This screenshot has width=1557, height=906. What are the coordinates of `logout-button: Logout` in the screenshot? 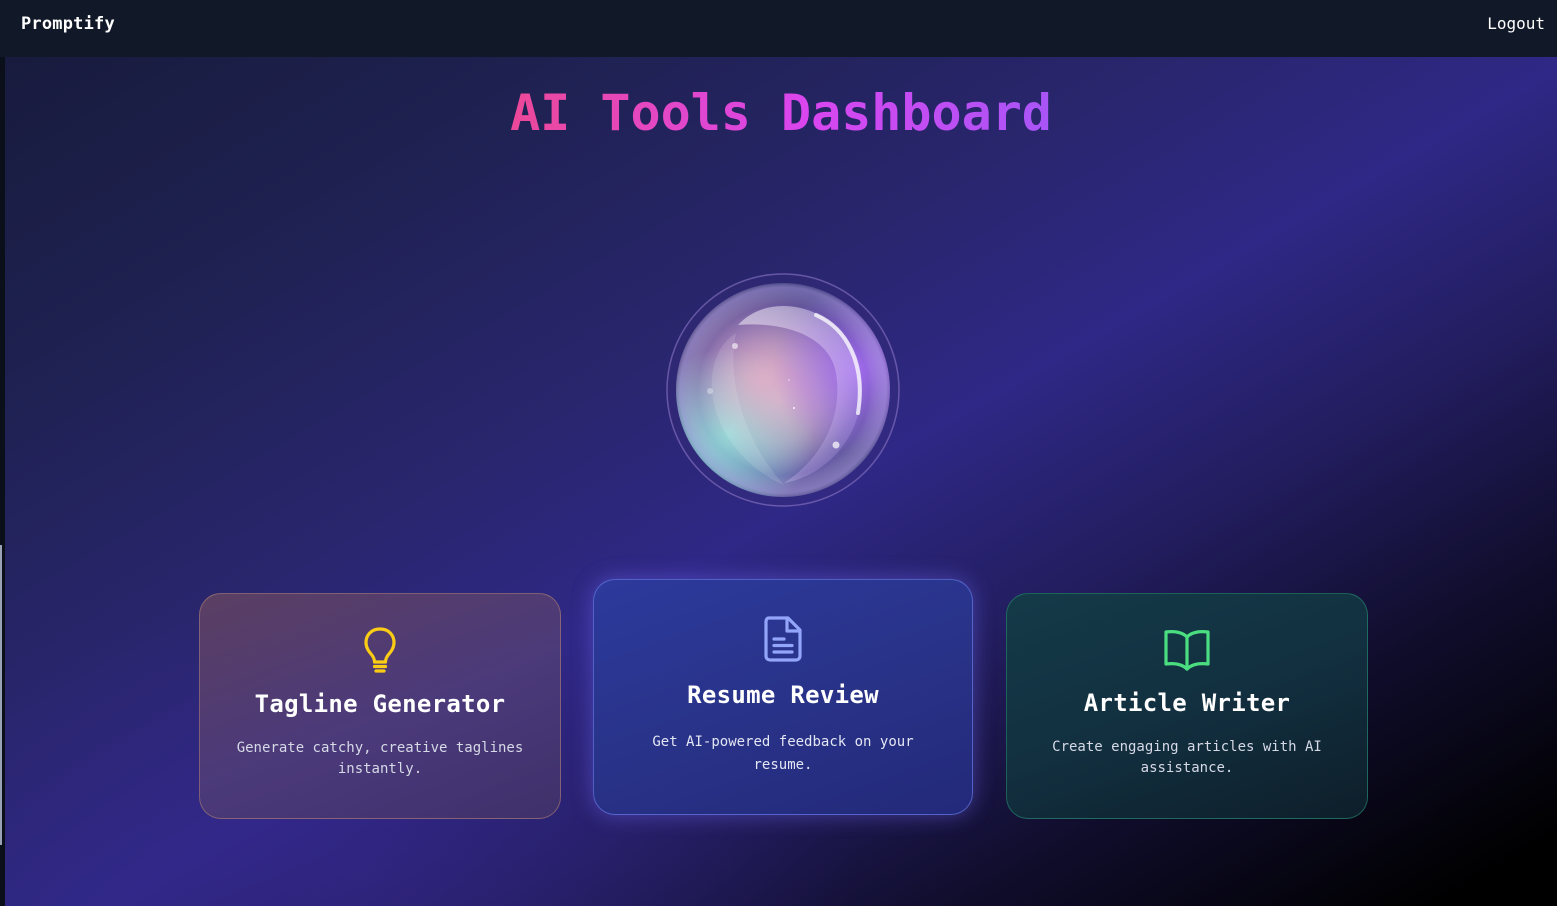 It's located at (1516, 23).